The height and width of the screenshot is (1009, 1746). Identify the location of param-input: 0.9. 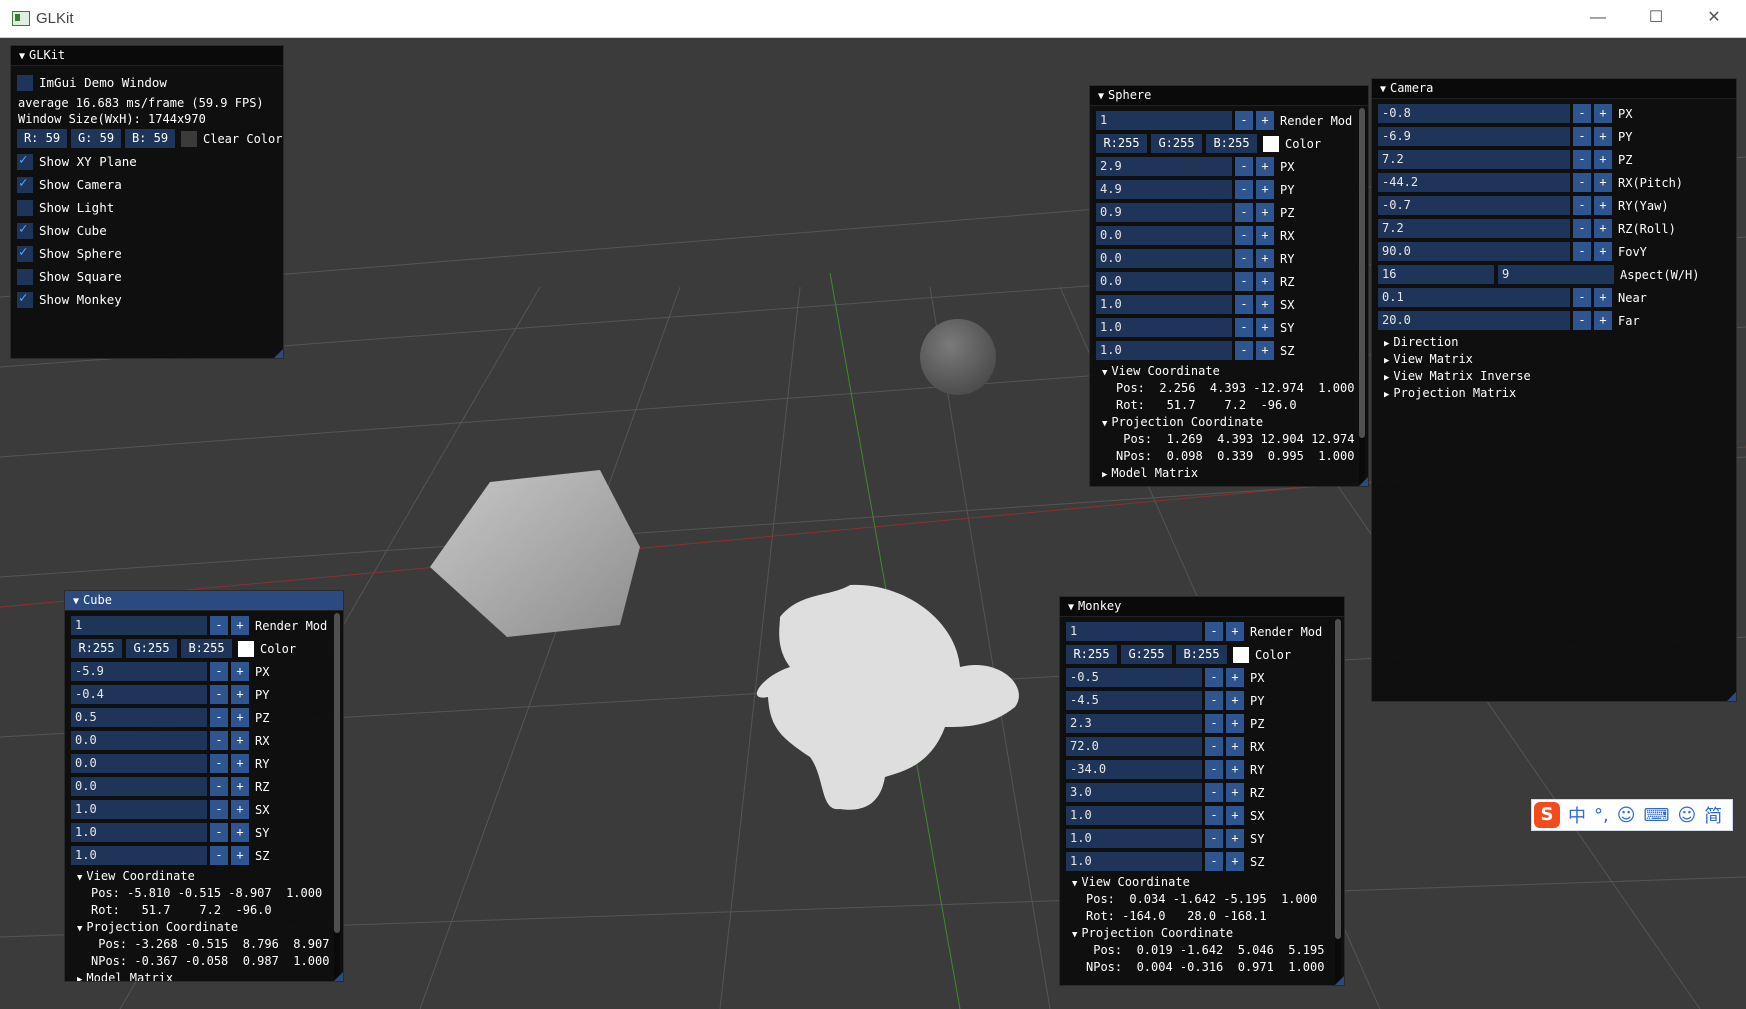
(1164, 212).